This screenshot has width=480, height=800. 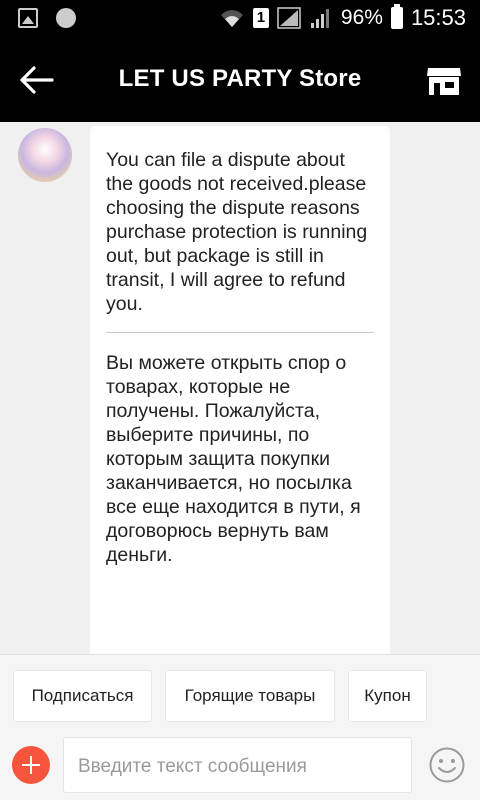 I want to click on sim-slot-icon: 1, so click(x=260, y=18).